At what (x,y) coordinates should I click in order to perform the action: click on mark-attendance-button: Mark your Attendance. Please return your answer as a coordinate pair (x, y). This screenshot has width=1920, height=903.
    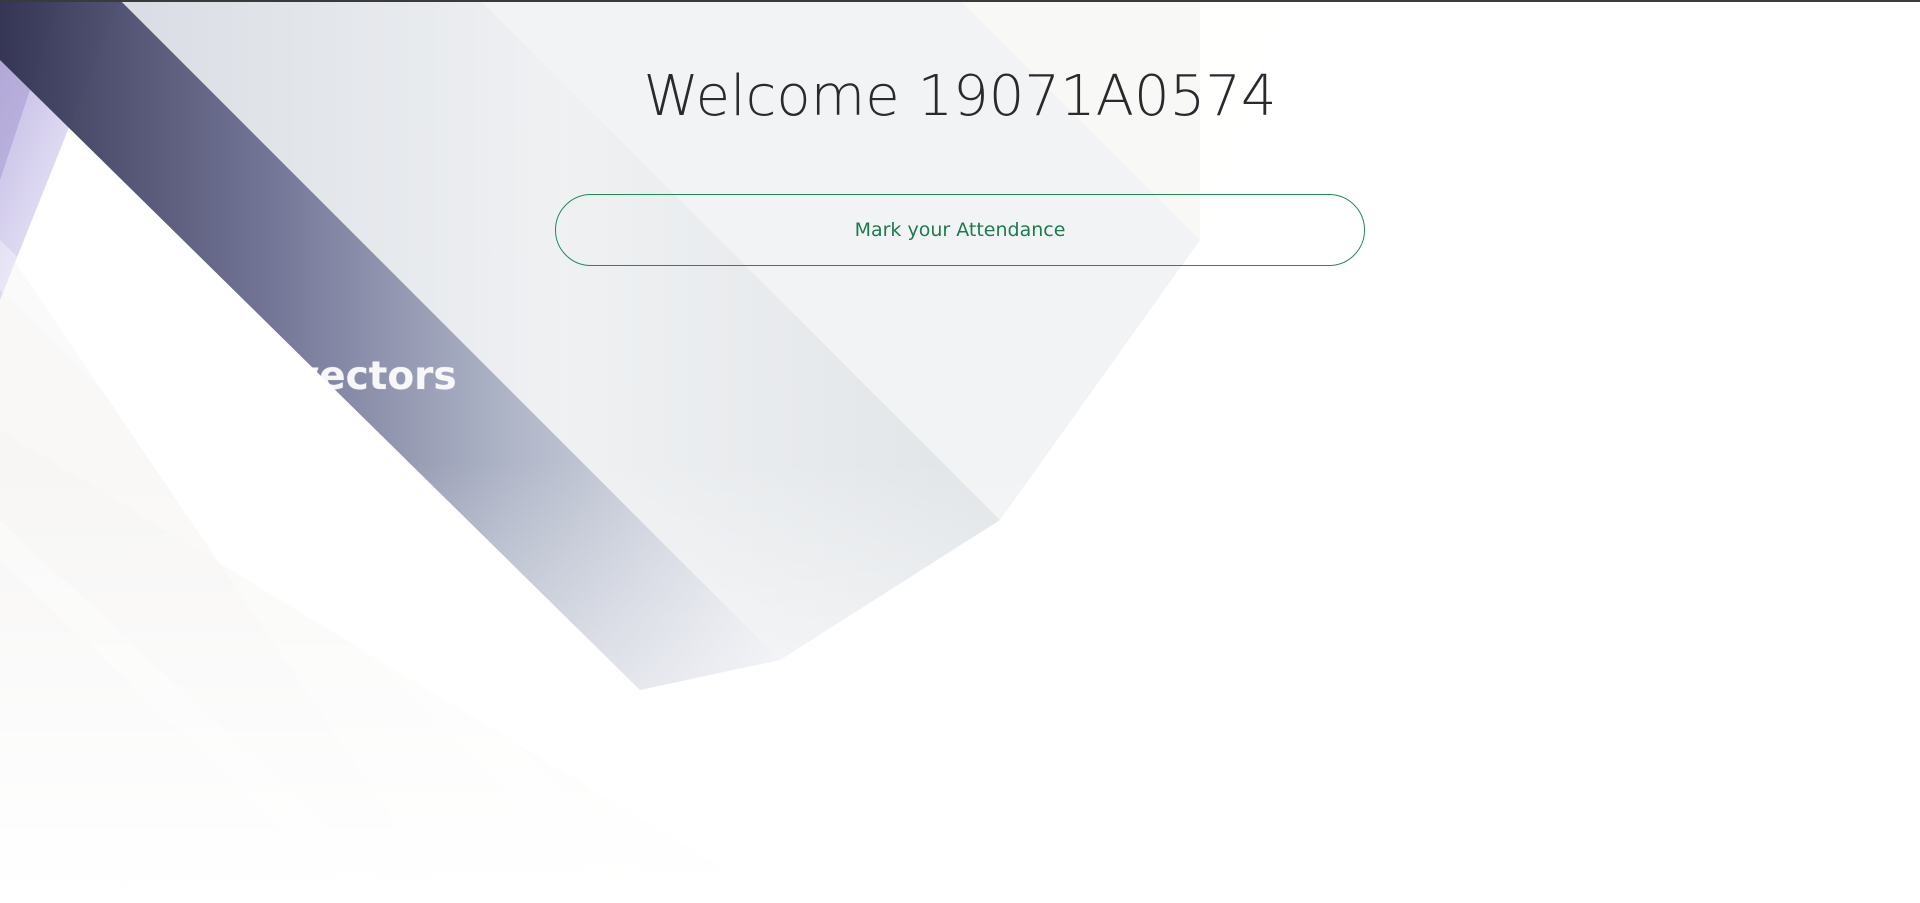
    Looking at the image, I should click on (960, 230).